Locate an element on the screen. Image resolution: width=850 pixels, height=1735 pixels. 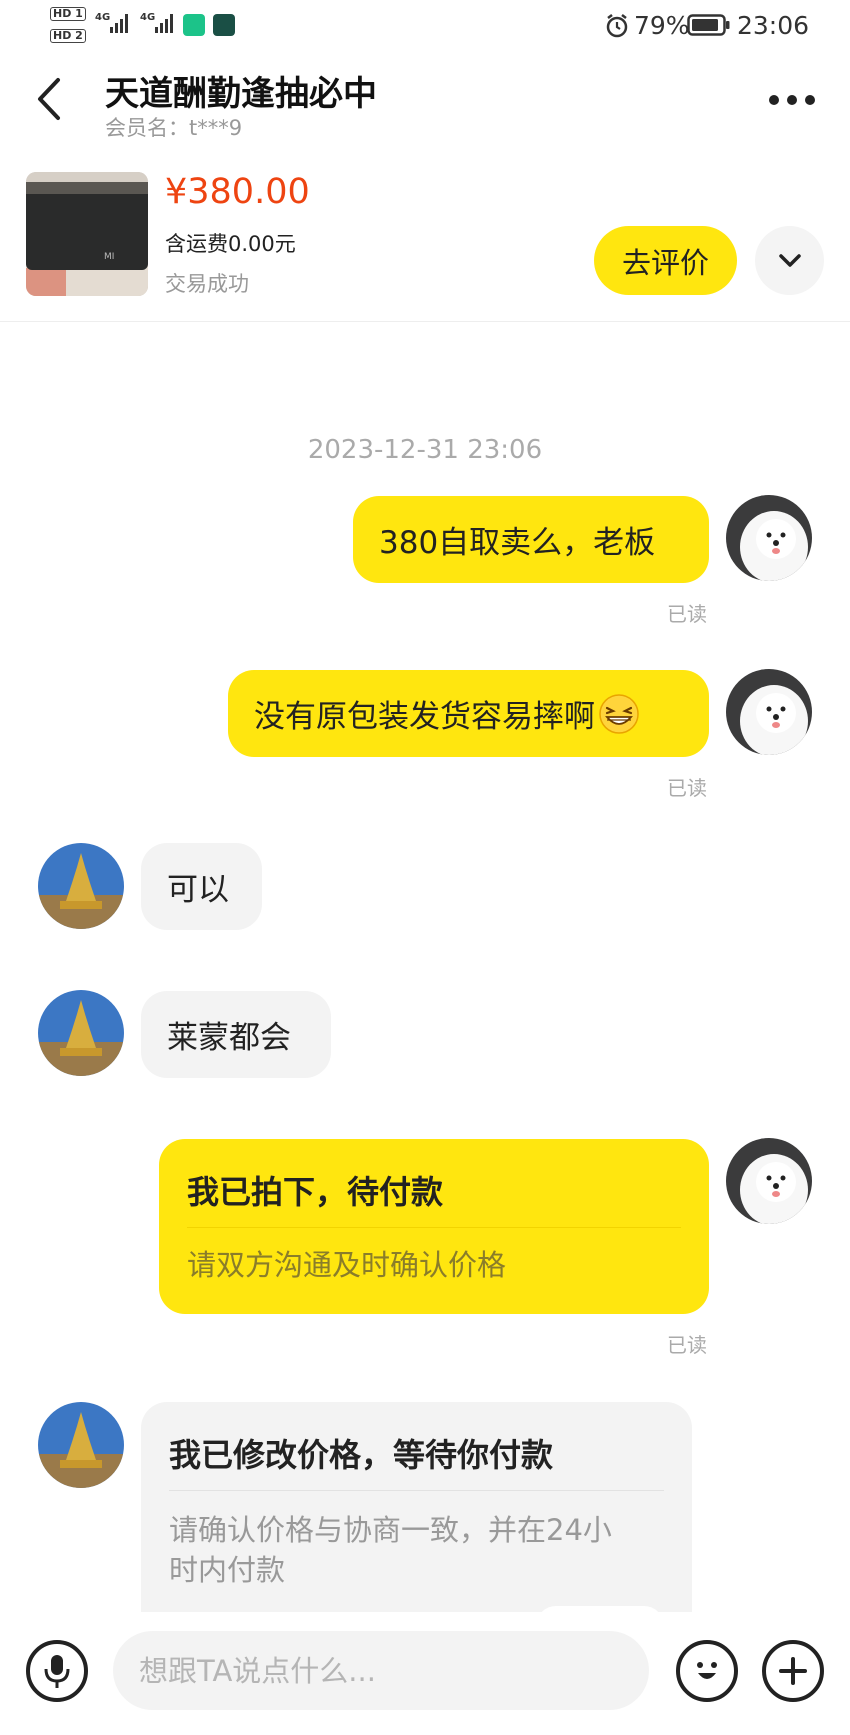
product-price: ¥380.00 is located at coordinates (237, 192).